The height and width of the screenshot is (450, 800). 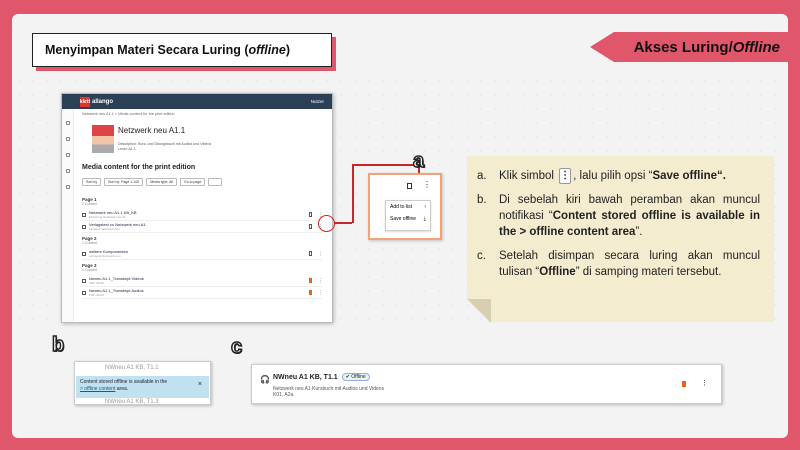 What do you see at coordinates (139, 167) in the screenshot?
I see `media-title: Media content for the print edition` at bounding box center [139, 167].